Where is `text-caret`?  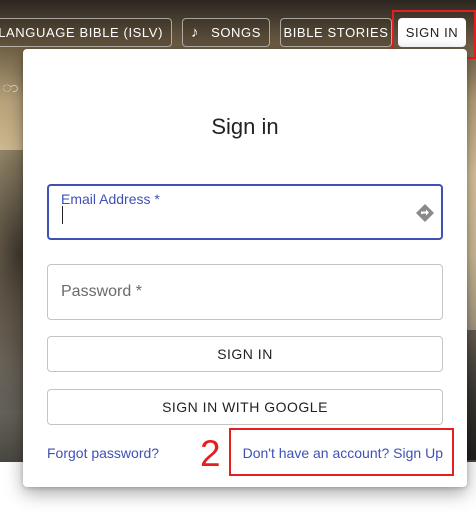 text-caret is located at coordinates (62, 215).